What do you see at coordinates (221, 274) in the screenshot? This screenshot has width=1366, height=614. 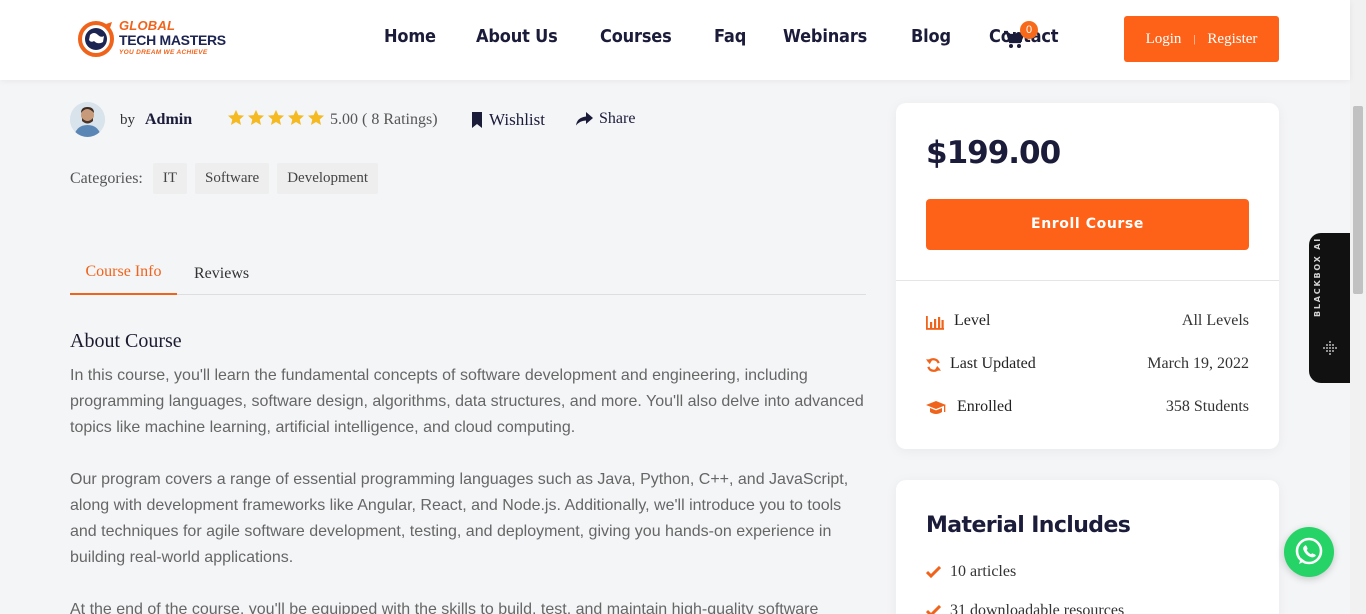 I see `tab-reviews: Reviews` at bounding box center [221, 274].